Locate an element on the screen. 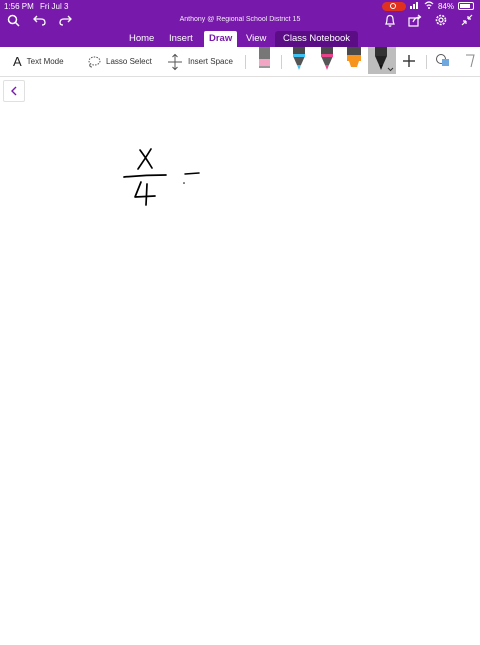 Image resolution: width=480 pixels, height=645 pixels. insert-space-label: Insert Space is located at coordinates (210, 61).